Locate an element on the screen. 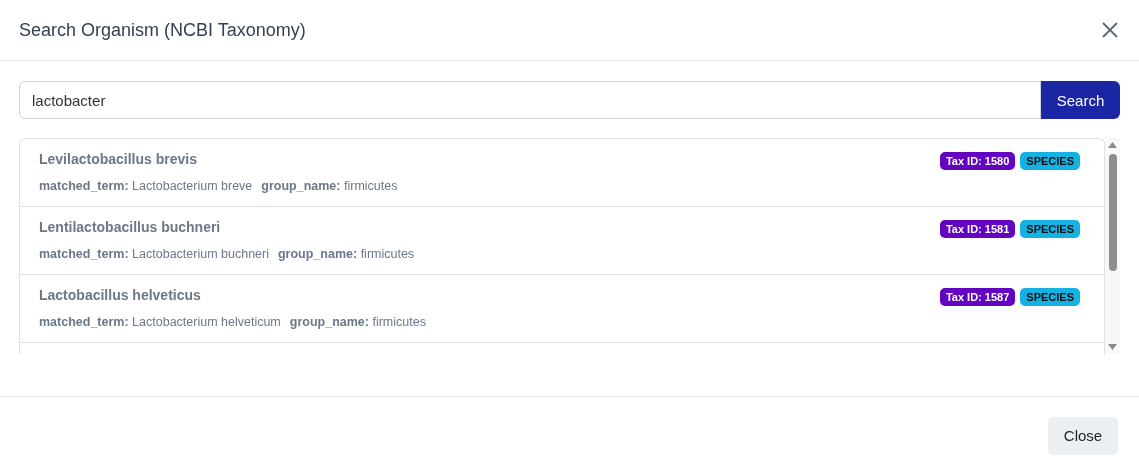 This screenshot has width=1139, height=474. field-text: matched_term: Lactobacterium breve is located at coordinates (146, 186).